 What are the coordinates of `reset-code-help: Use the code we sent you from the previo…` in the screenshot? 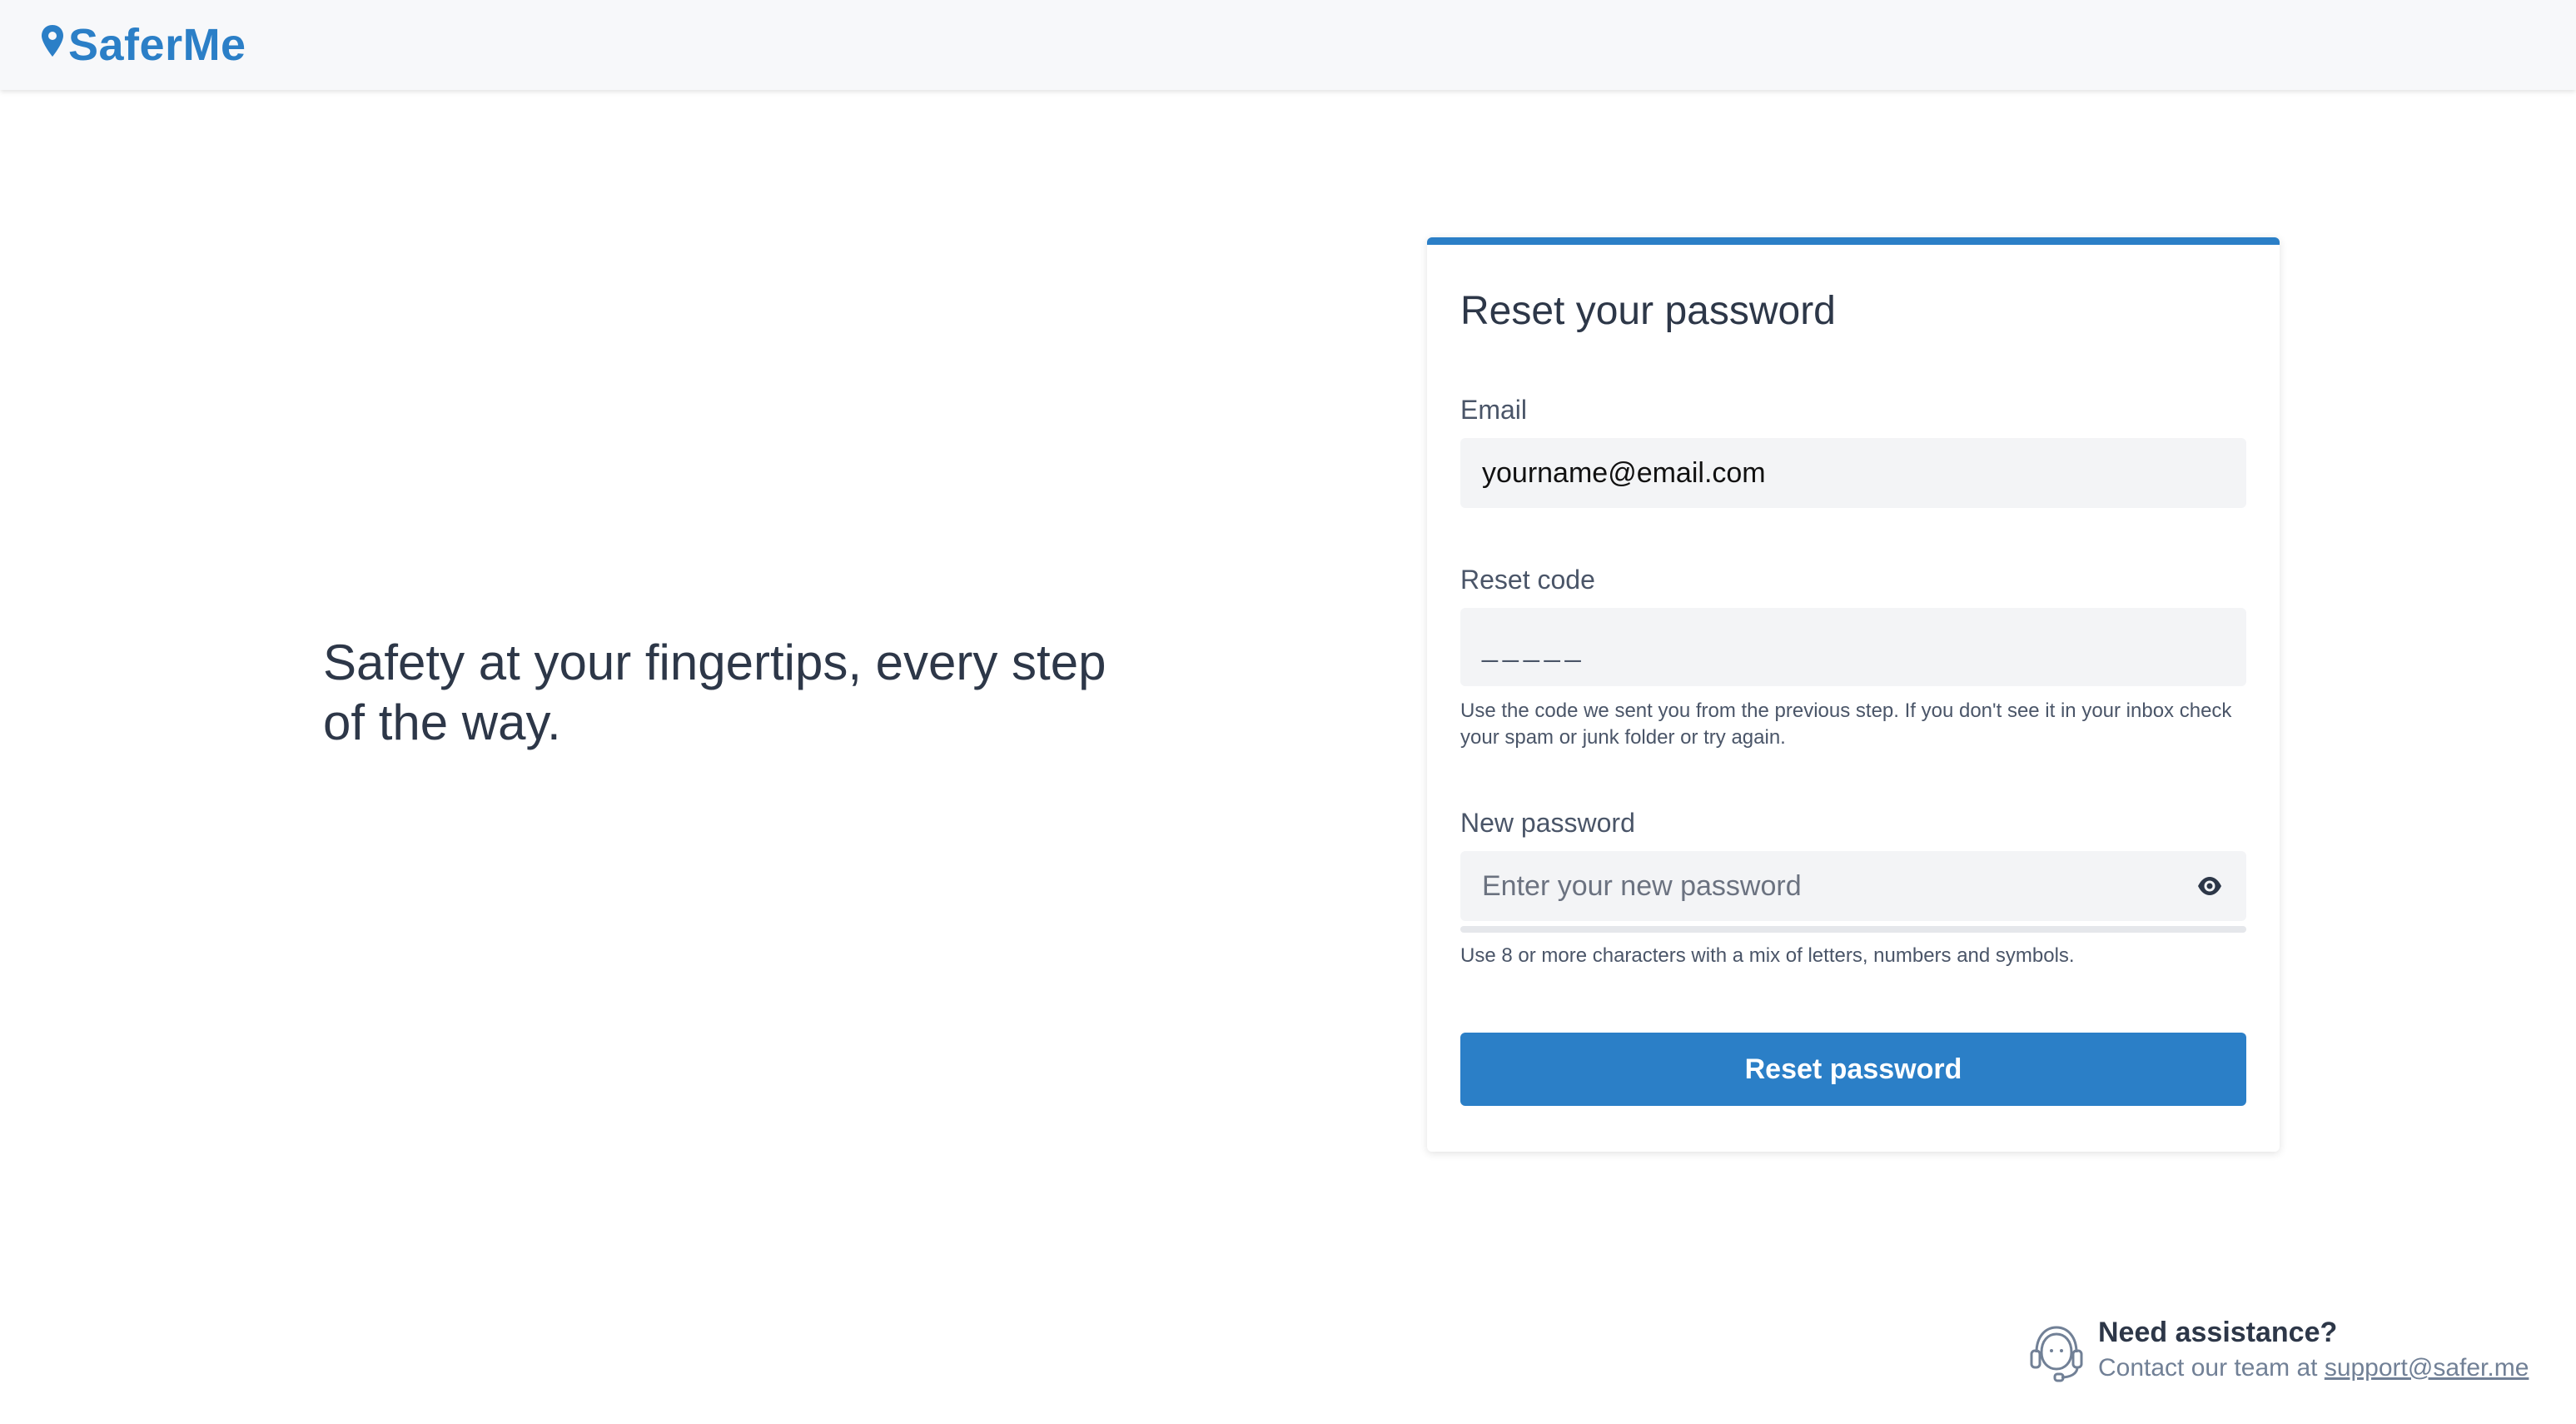 It's located at (1846, 724).